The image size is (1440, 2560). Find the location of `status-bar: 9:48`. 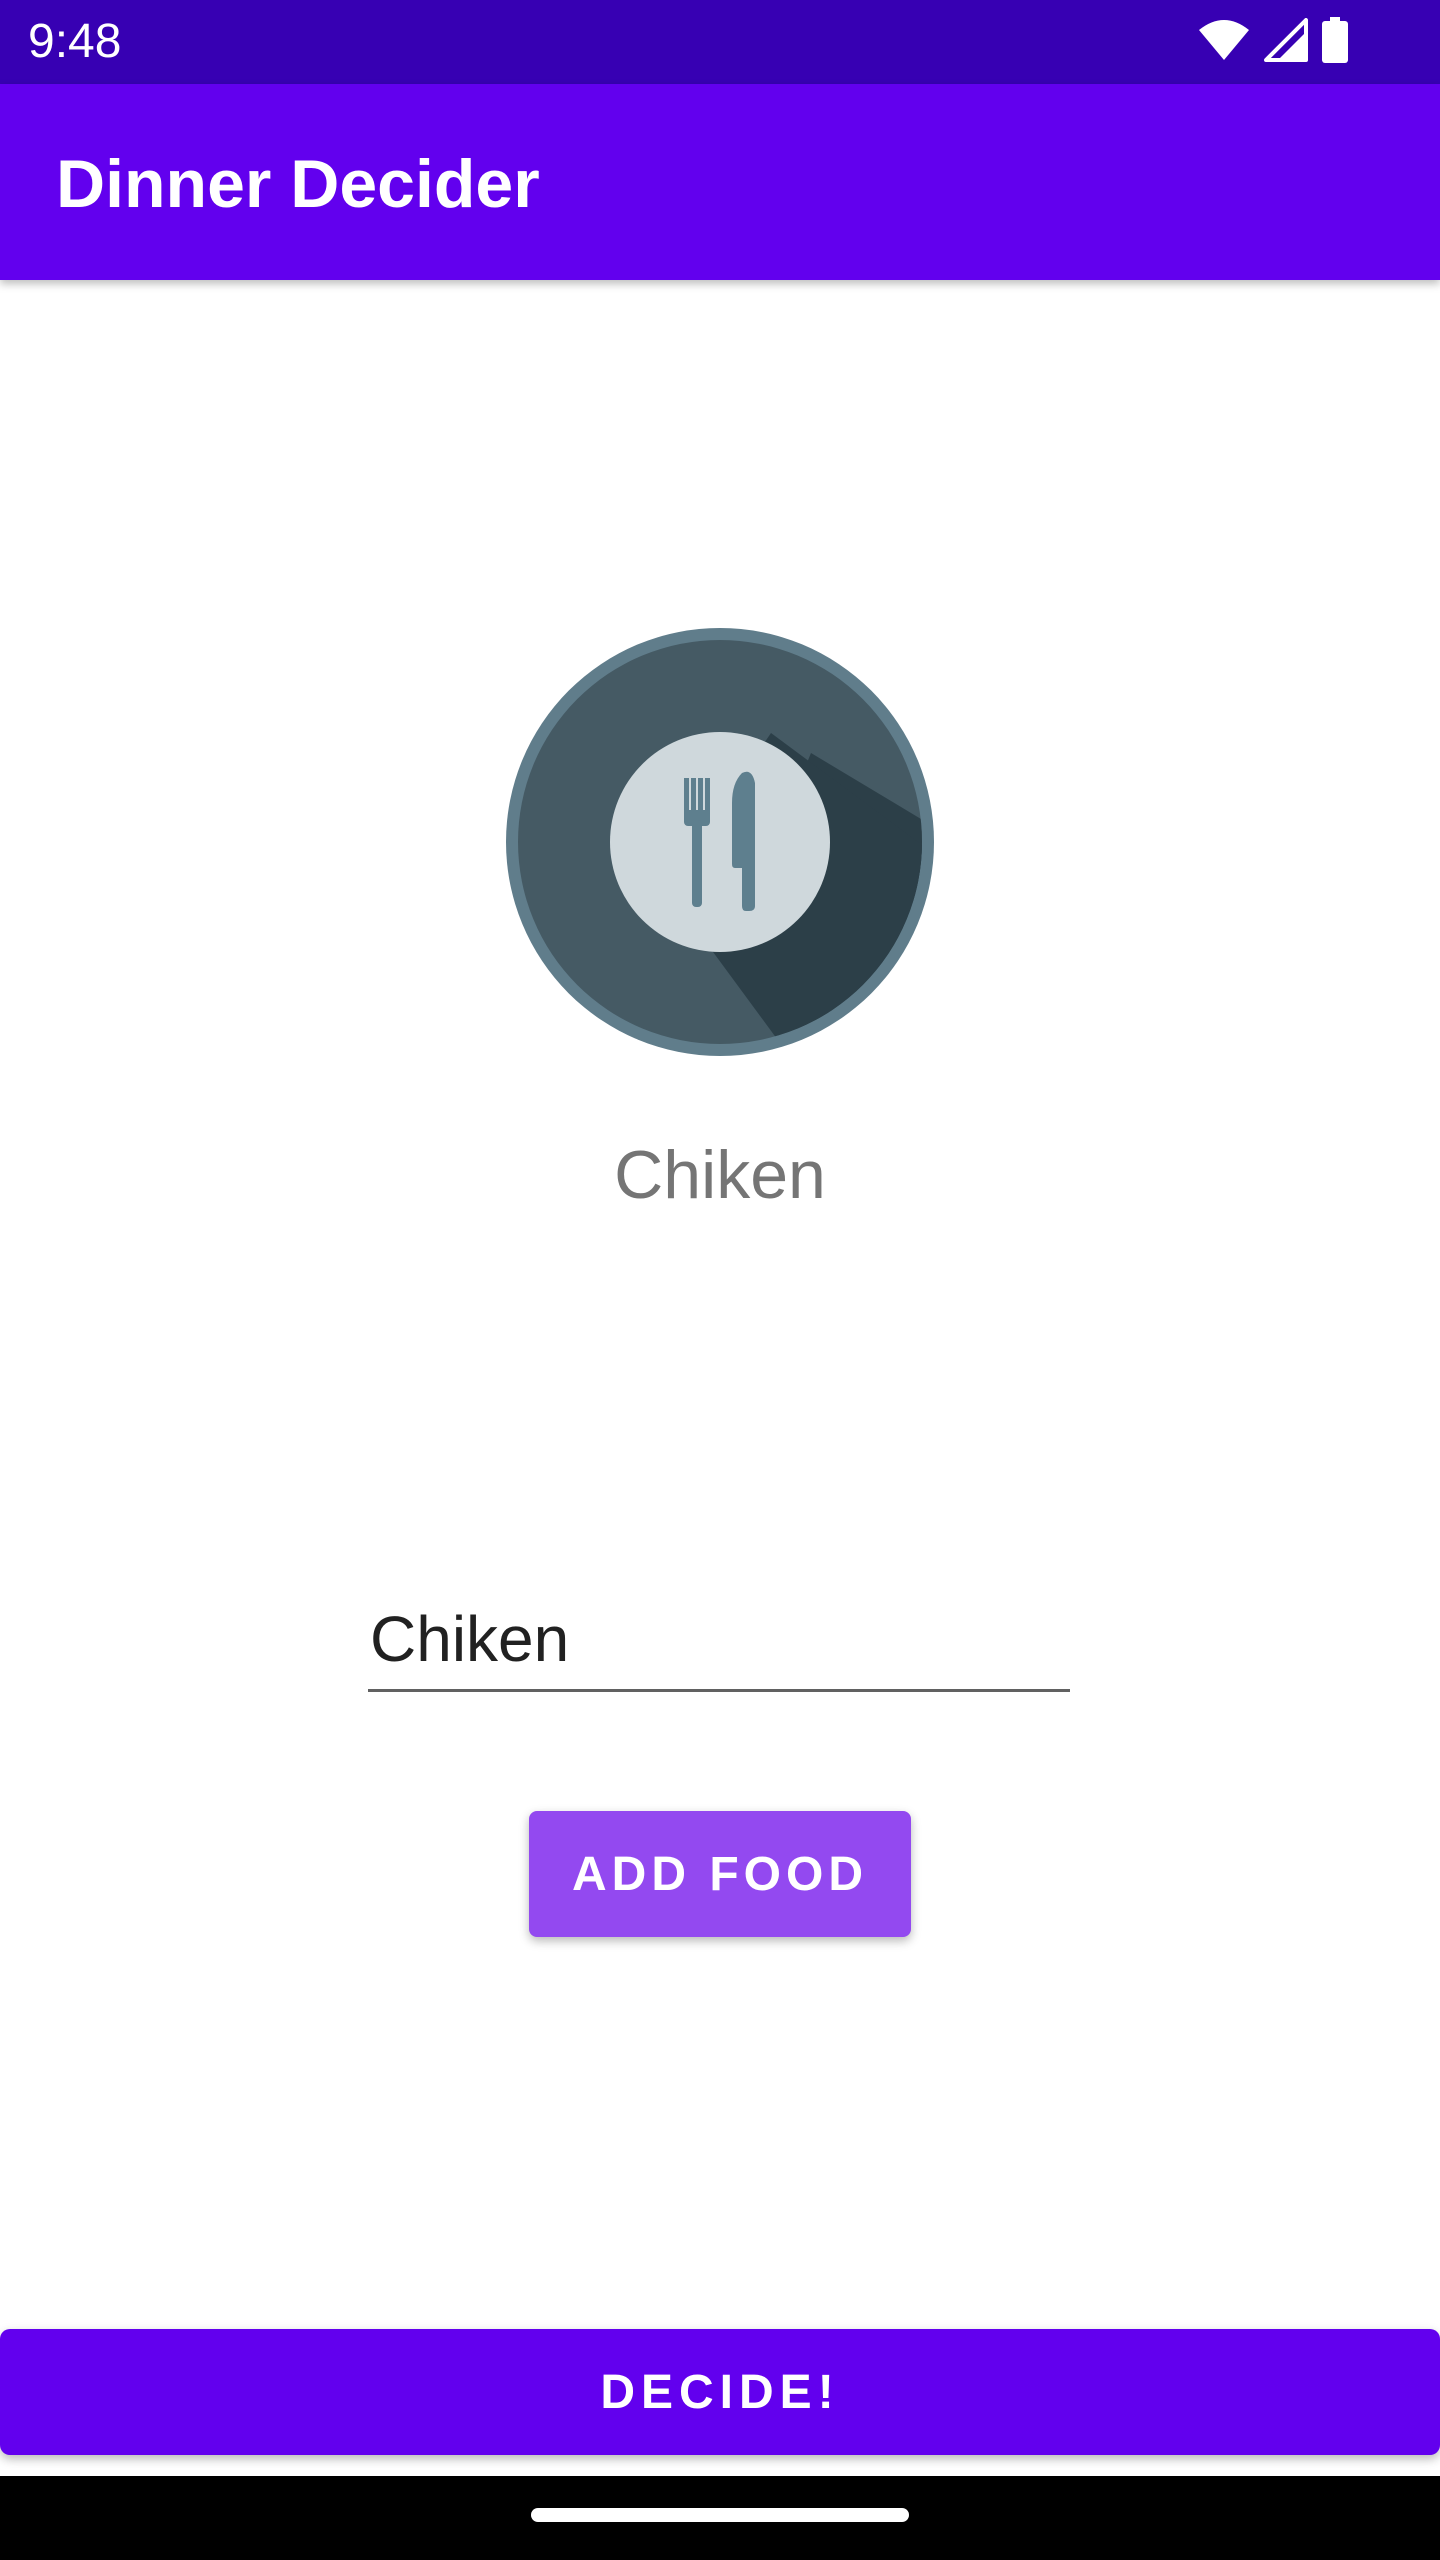

status-bar: 9:48 is located at coordinates (720, 42).